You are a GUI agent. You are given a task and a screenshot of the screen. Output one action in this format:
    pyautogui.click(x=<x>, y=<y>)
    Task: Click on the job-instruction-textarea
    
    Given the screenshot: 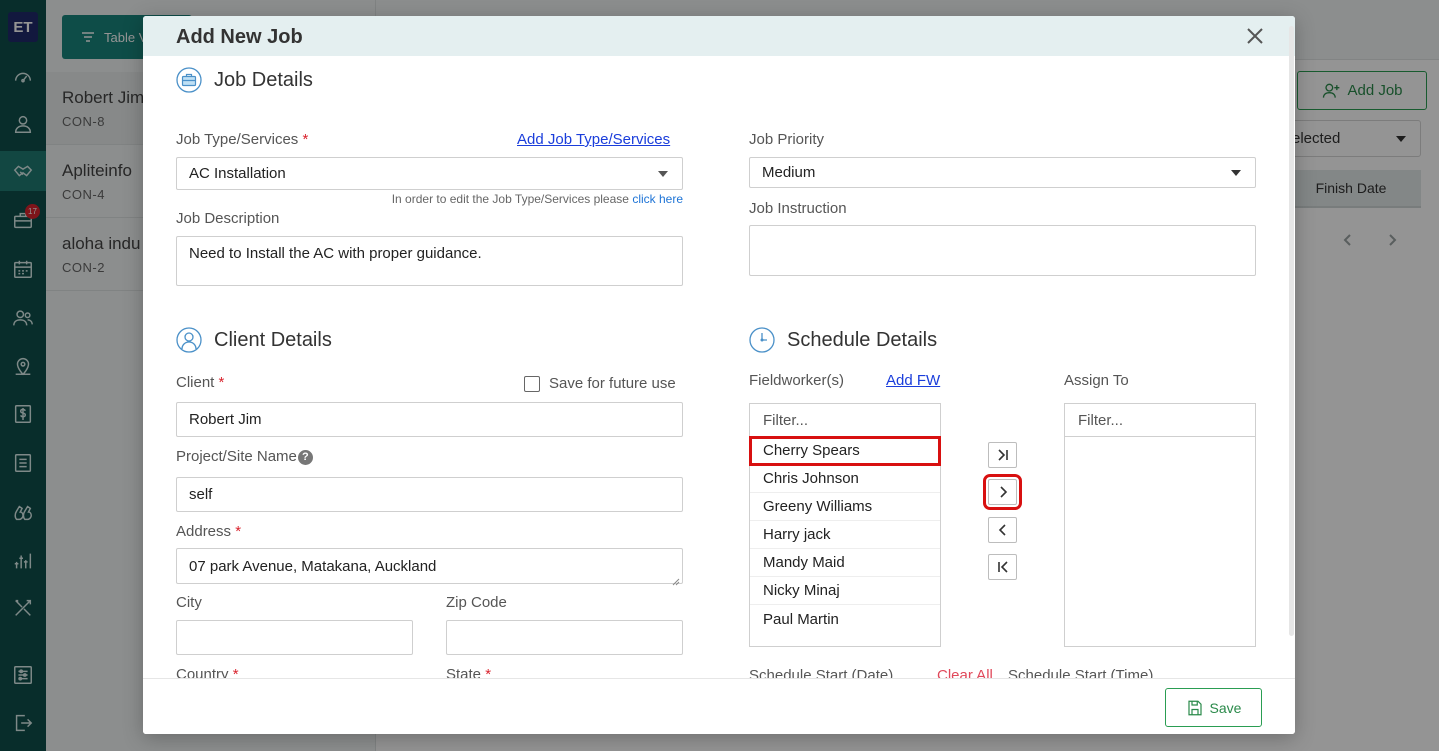 What is the action you would take?
    pyautogui.click(x=1002, y=250)
    